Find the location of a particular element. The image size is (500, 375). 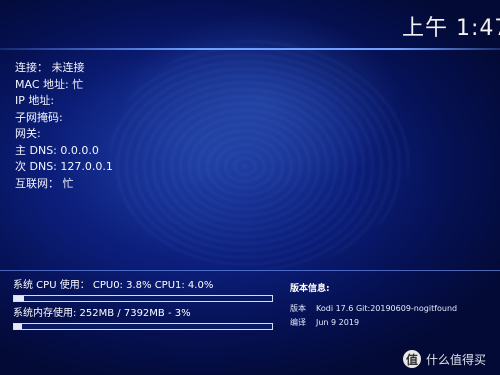

build-row: 编译 Jun 9 2019 is located at coordinates (373, 323).